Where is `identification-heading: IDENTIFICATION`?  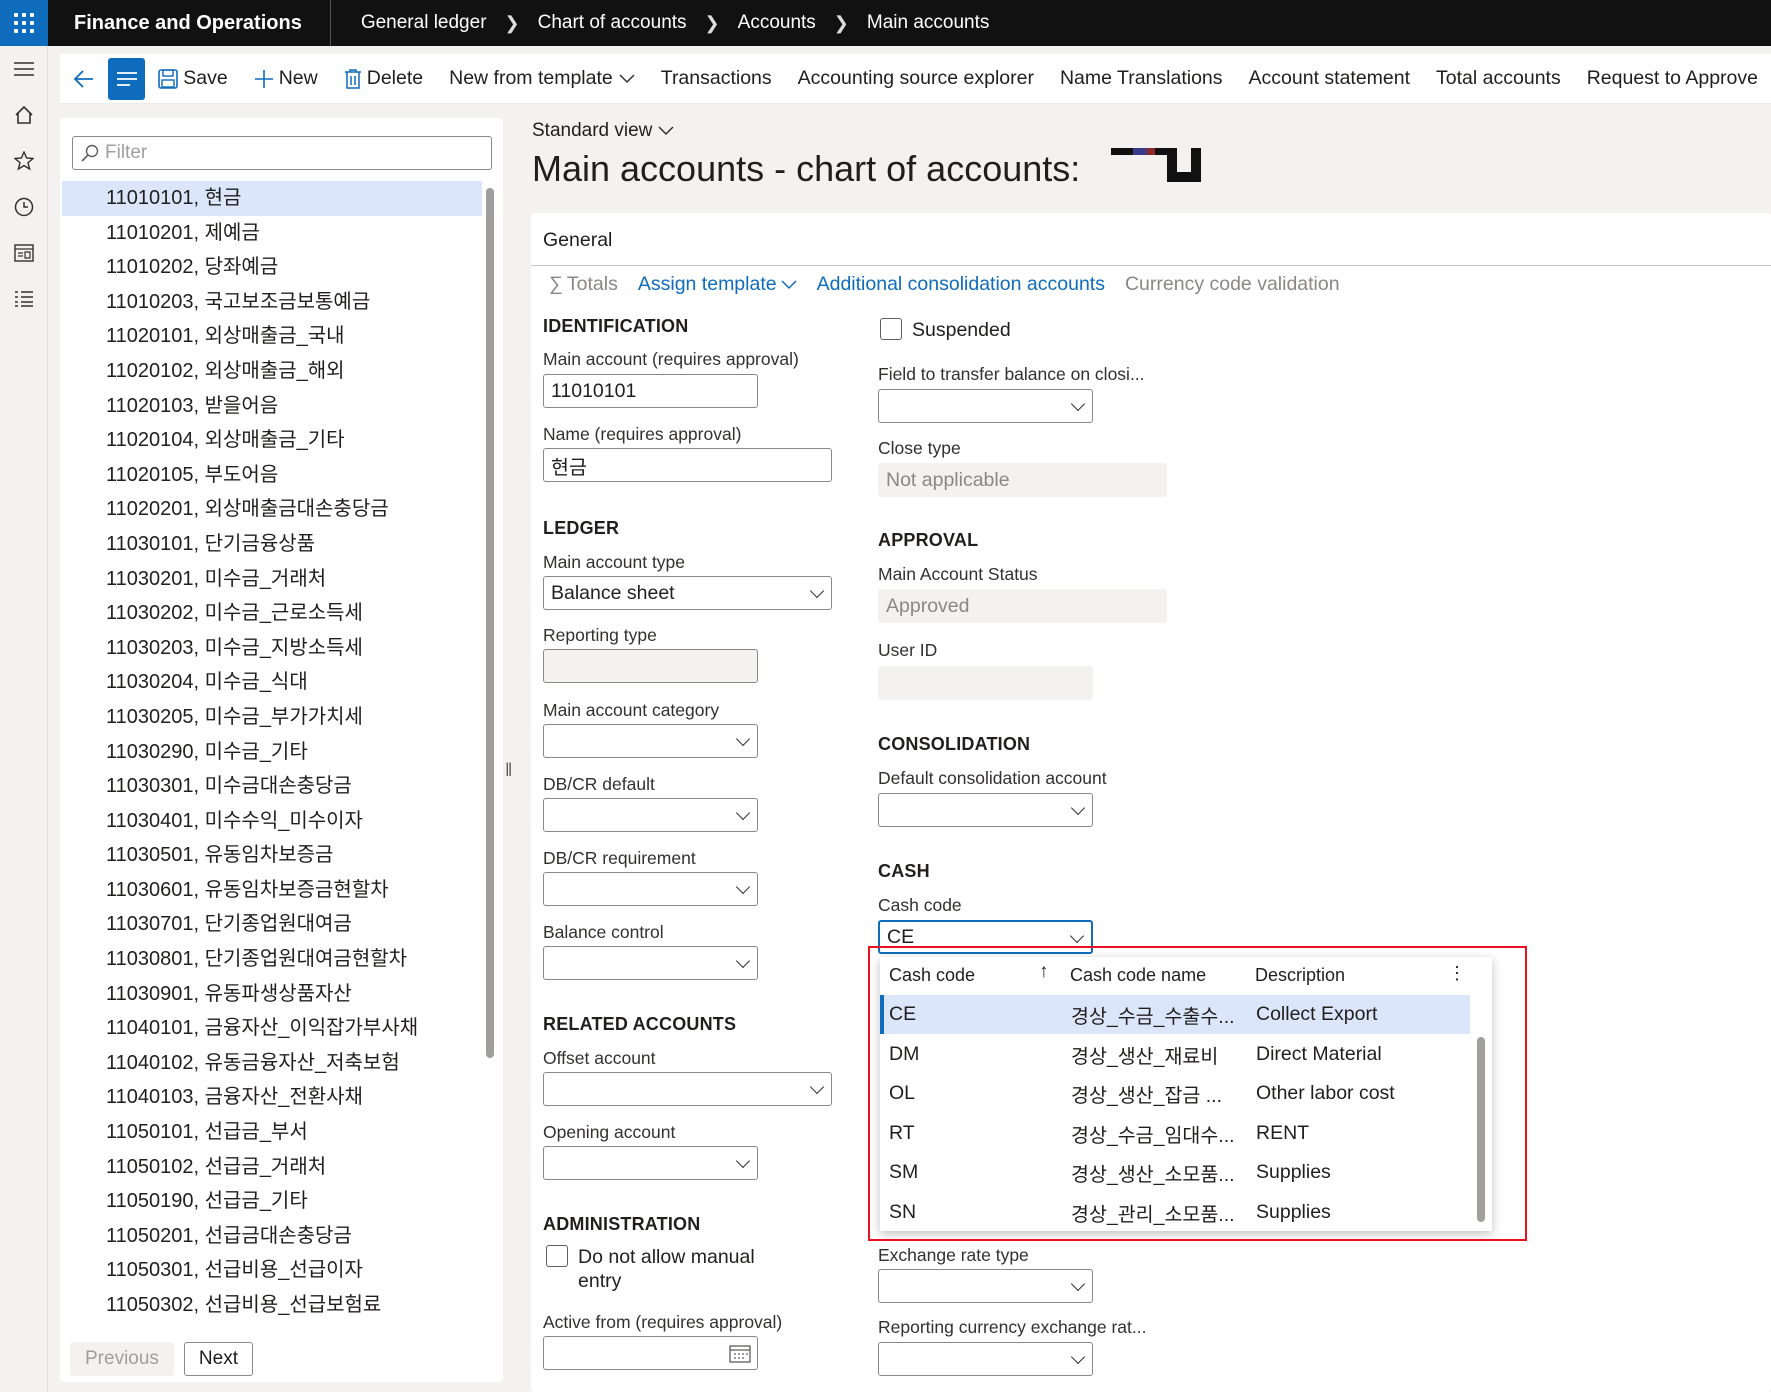
identification-heading: IDENTIFICATION is located at coordinates (616, 326).